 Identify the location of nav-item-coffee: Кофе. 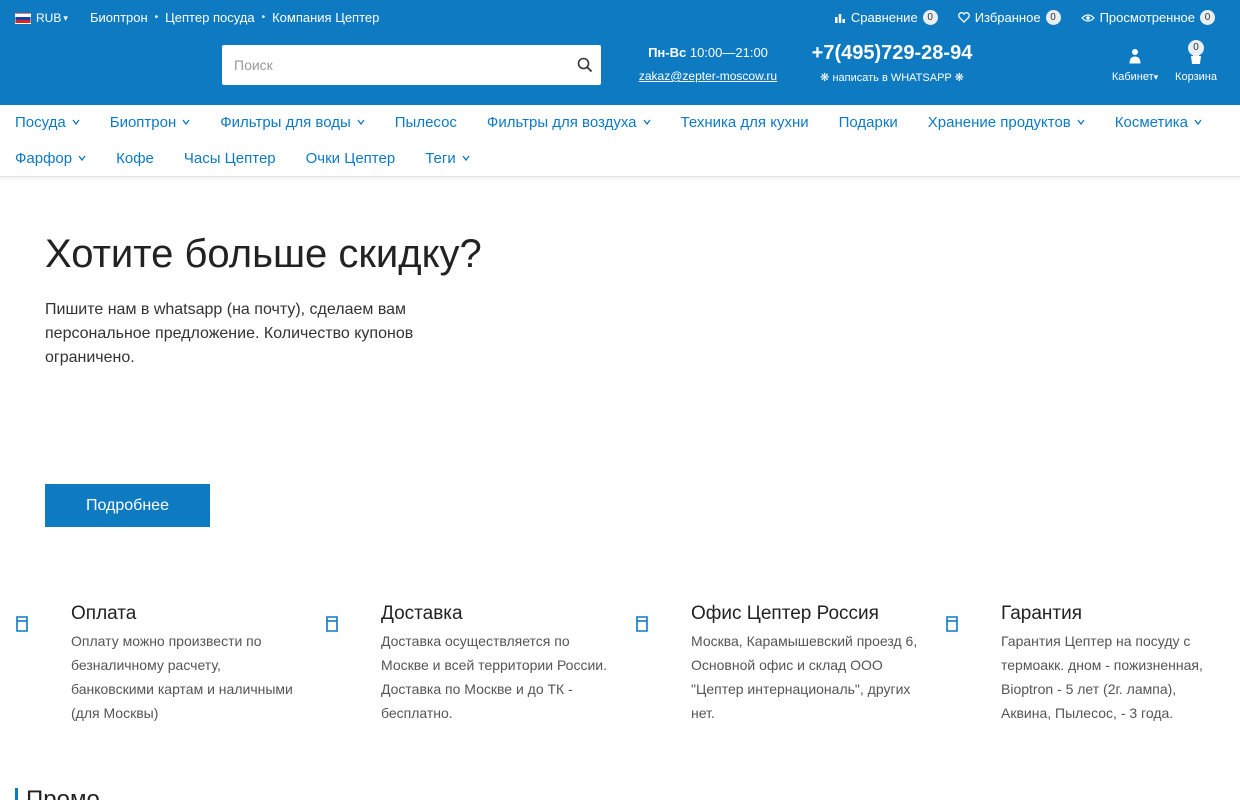
(135, 158).